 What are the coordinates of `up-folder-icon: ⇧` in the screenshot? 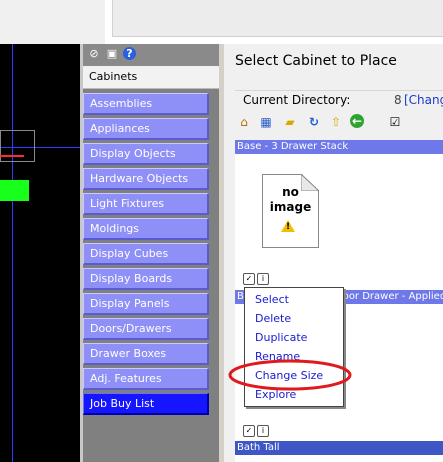 It's located at (336, 122).